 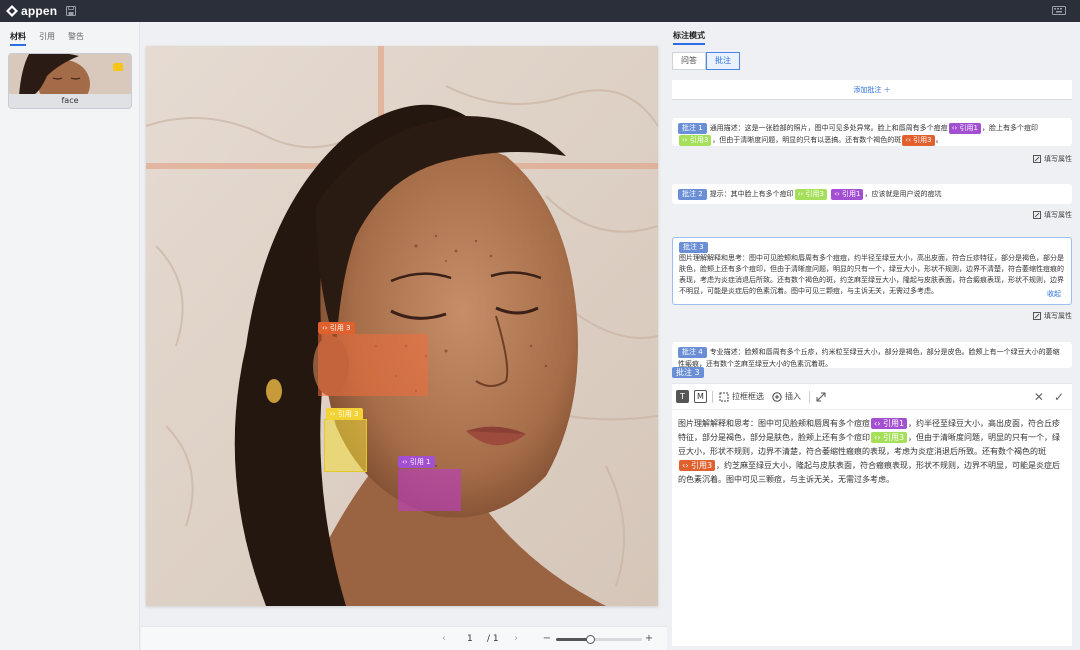 What do you see at coordinates (700, 396) in the screenshot?
I see `markdown-mode-button: M` at bounding box center [700, 396].